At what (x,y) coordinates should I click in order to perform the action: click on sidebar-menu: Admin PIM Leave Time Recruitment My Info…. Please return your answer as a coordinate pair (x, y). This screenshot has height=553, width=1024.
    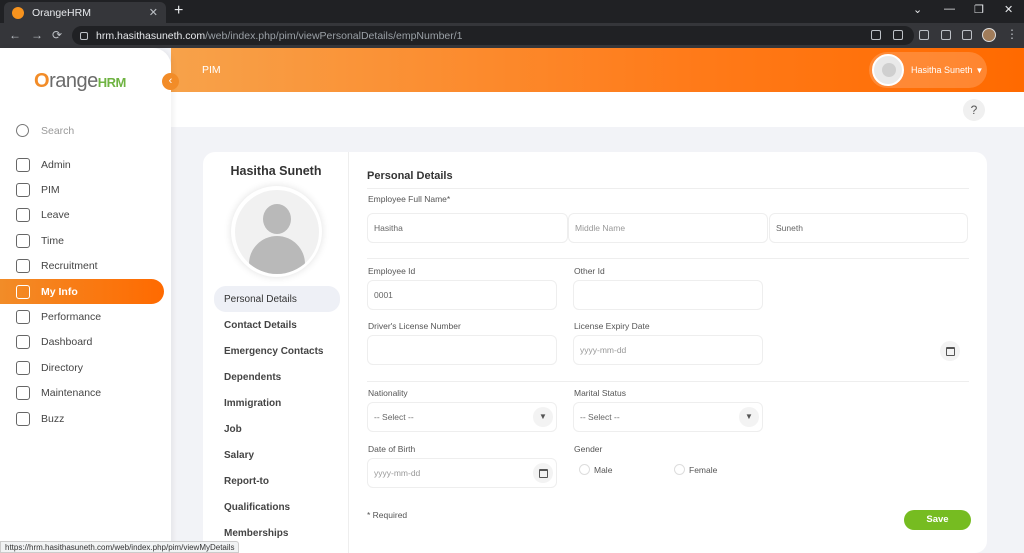
    Looking at the image, I should click on (85, 291).